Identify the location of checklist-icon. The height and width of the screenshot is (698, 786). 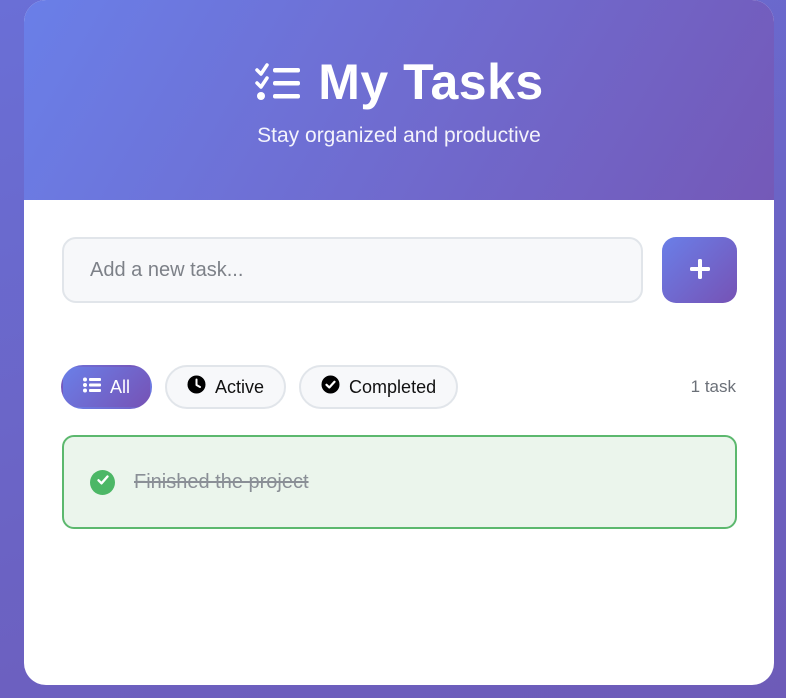
(278, 82).